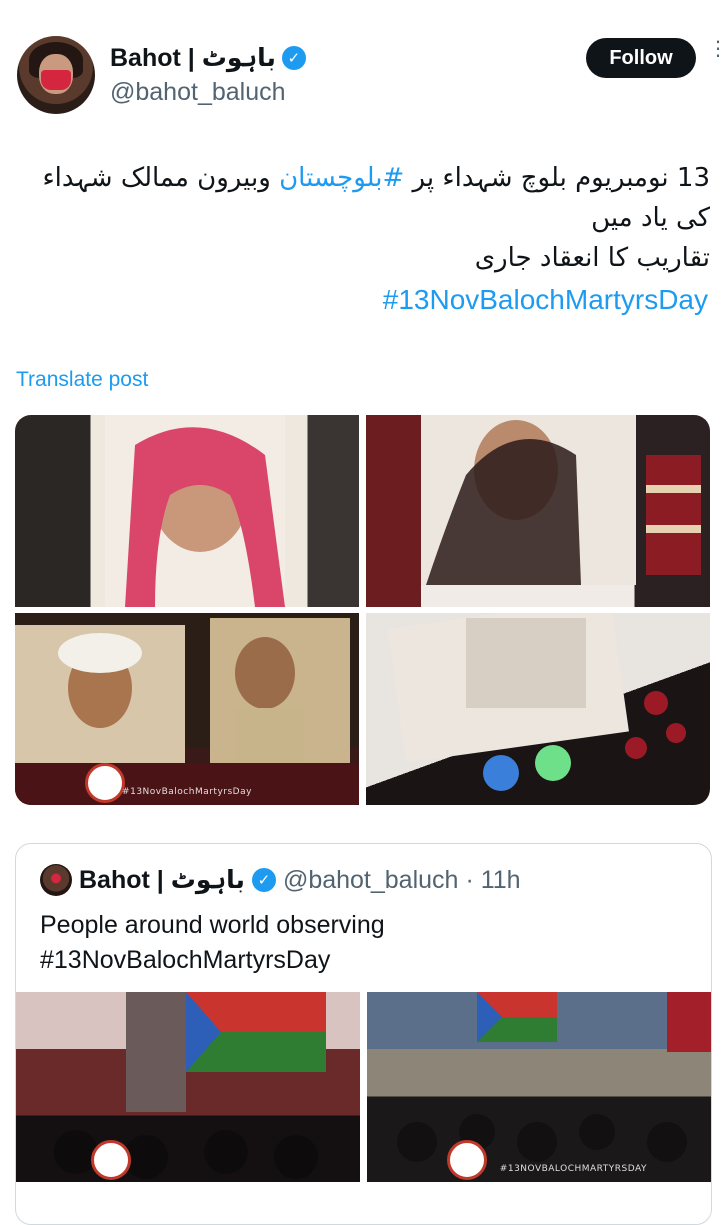 This screenshot has width=725, height=1225. I want to click on candle-photo-icon, so click(536, 702).